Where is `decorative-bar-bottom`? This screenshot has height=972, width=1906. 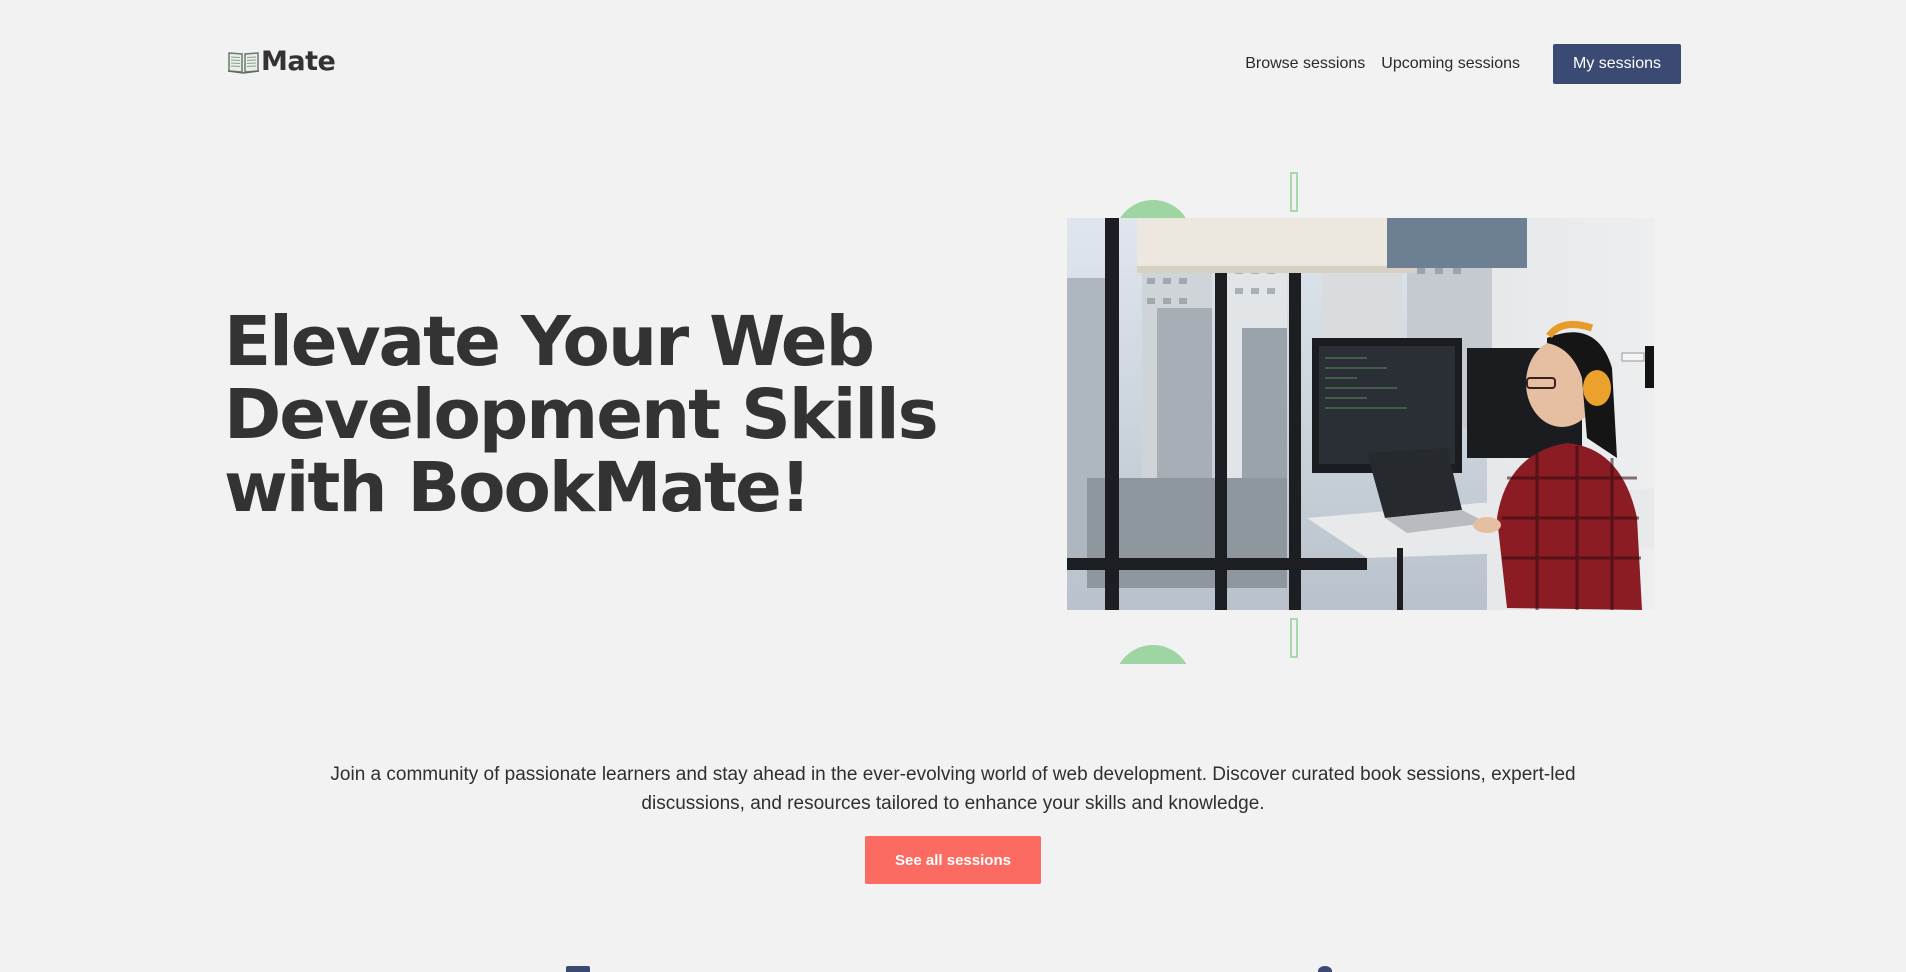
decorative-bar-bottom is located at coordinates (1294, 638).